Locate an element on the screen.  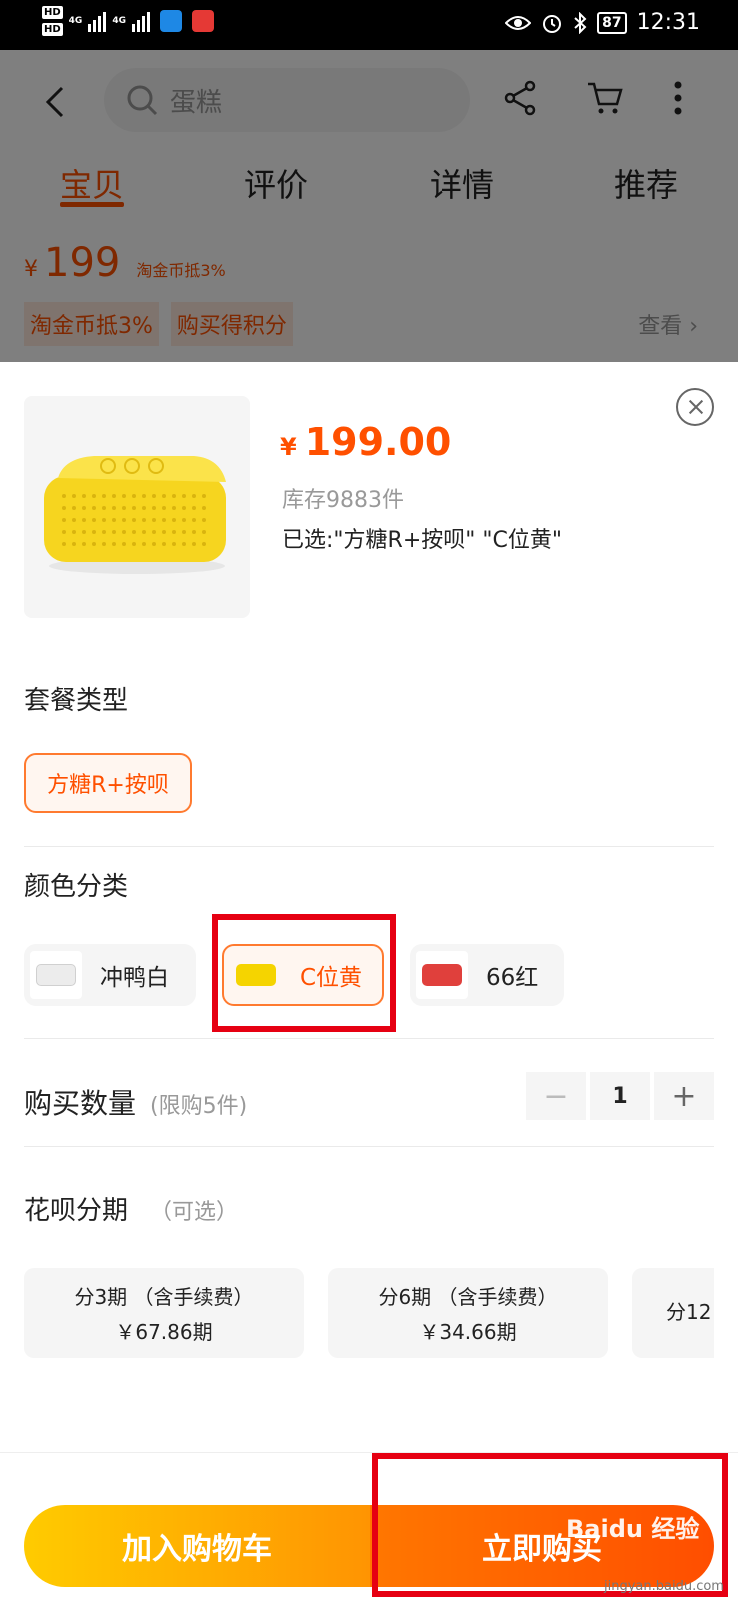
status-right: 87 12:31 is located at coordinates (602, 22).